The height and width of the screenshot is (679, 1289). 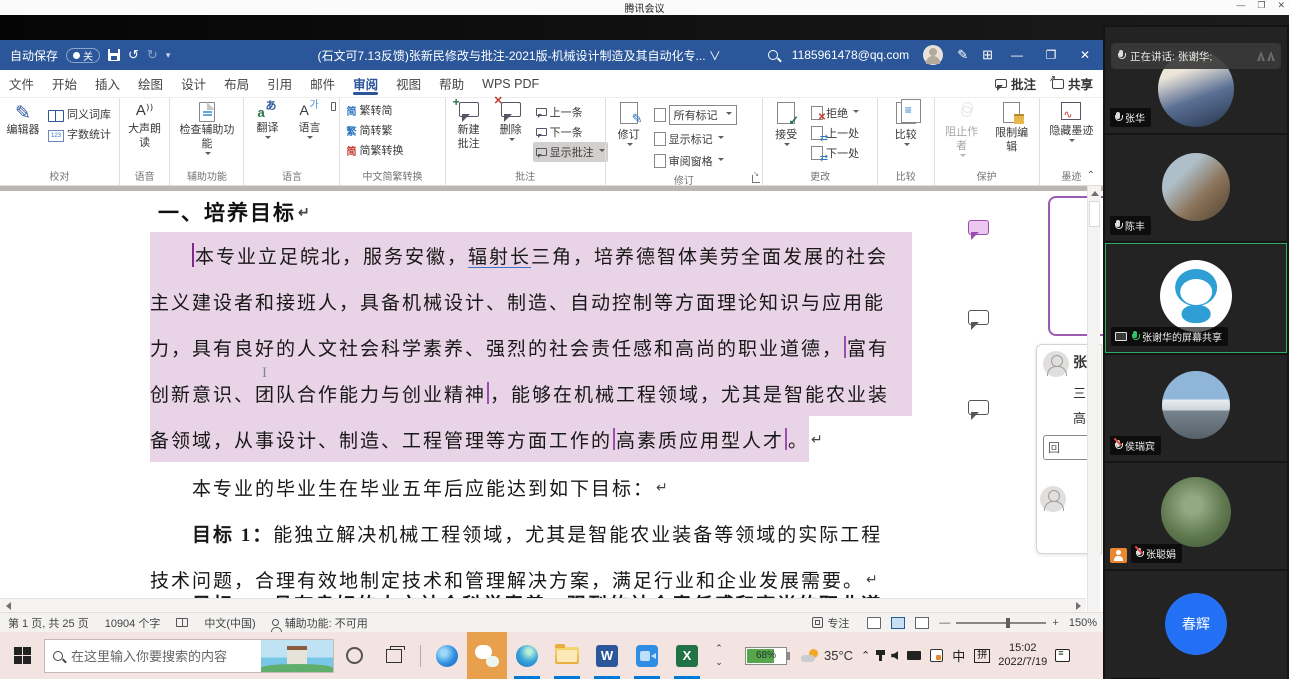 I want to click on participant-tile: 侯瑞宾, so click(x=1196, y=408).